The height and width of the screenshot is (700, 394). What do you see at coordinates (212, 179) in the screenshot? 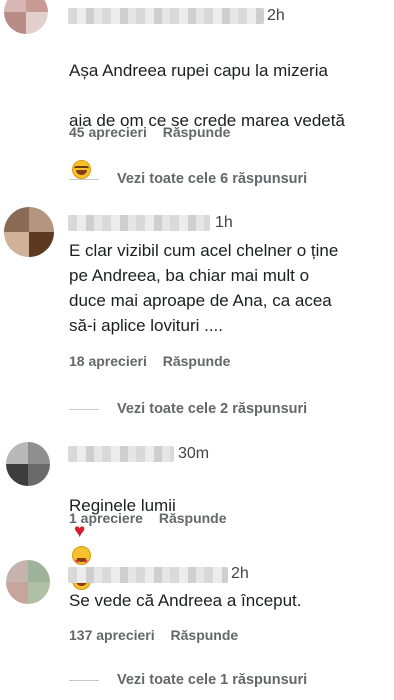
I see `view-replies-label: Vezi toate cele 6 răspunsuri` at bounding box center [212, 179].